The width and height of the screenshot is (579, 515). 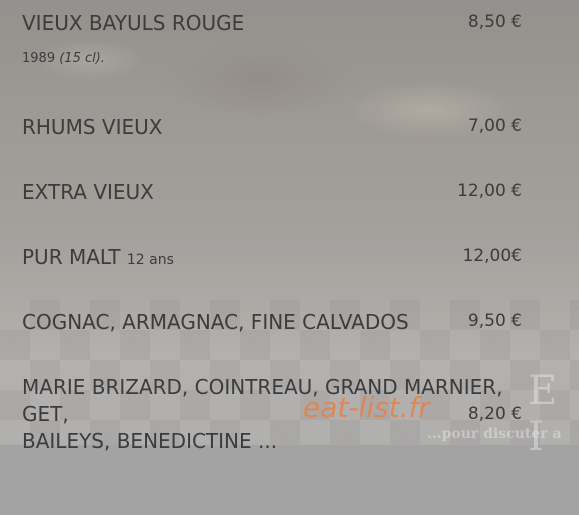 What do you see at coordinates (150, 260) in the screenshot?
I see `item-age: 12 ans` at bounding box center [150, 260].